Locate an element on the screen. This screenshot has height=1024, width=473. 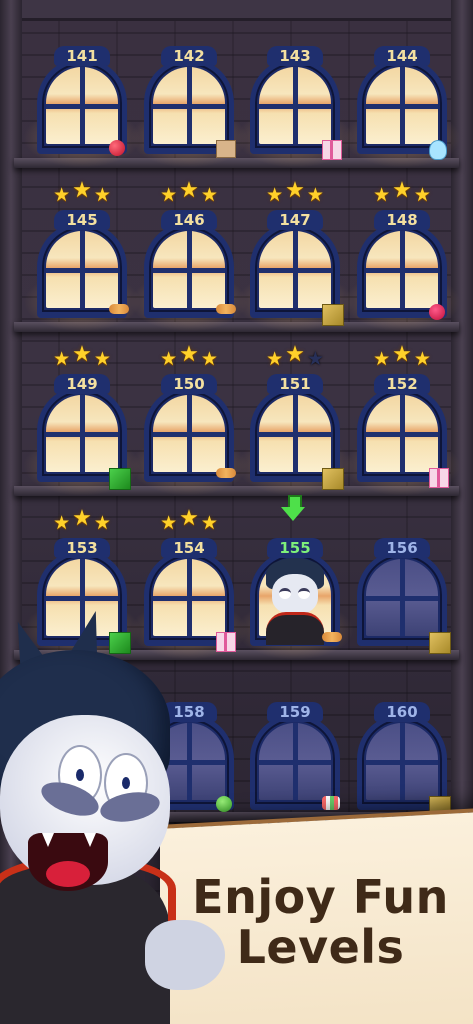
window-frame is located at coordinates (402, 106).